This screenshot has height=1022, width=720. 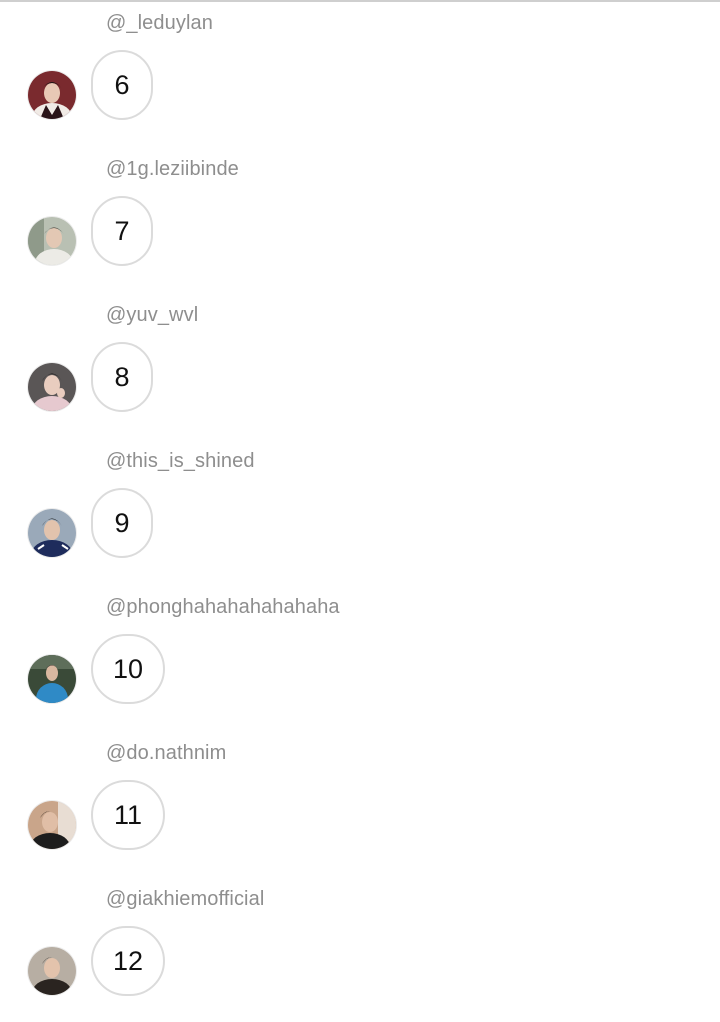 I want to click on message-username: @do.nathnim, so click(x=166, y=753).